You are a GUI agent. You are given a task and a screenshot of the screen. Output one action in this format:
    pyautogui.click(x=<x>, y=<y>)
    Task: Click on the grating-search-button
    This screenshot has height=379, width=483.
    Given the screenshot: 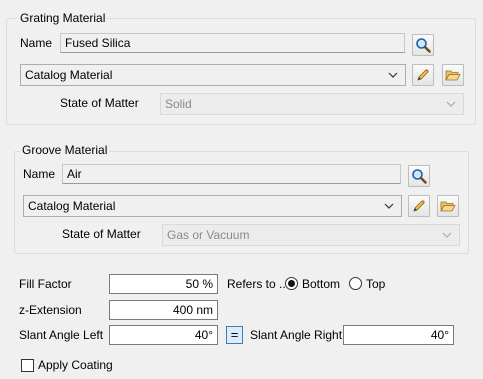 What is the action you would take?
    pyautogui.click(x=423, y=45)
    